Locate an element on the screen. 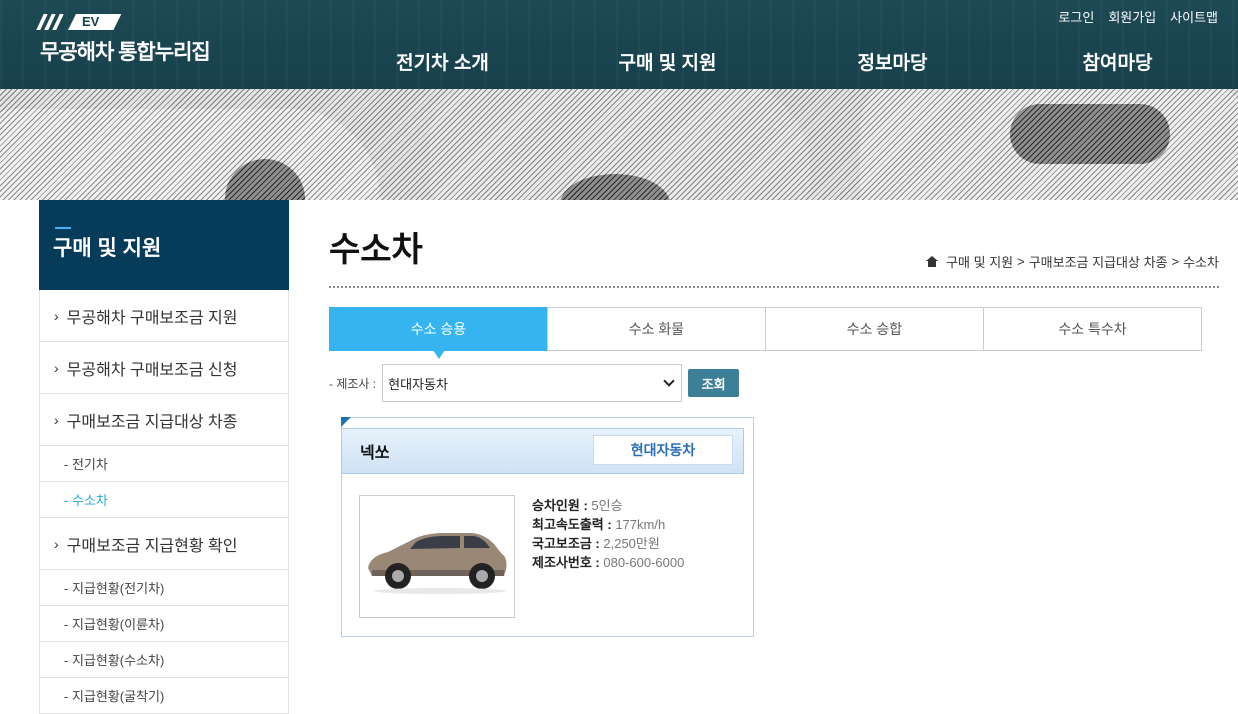 This screenshot has height=714, width=1238. site-logo: EV 무공해차 통합누리집 is located at coordinates (123, 40).